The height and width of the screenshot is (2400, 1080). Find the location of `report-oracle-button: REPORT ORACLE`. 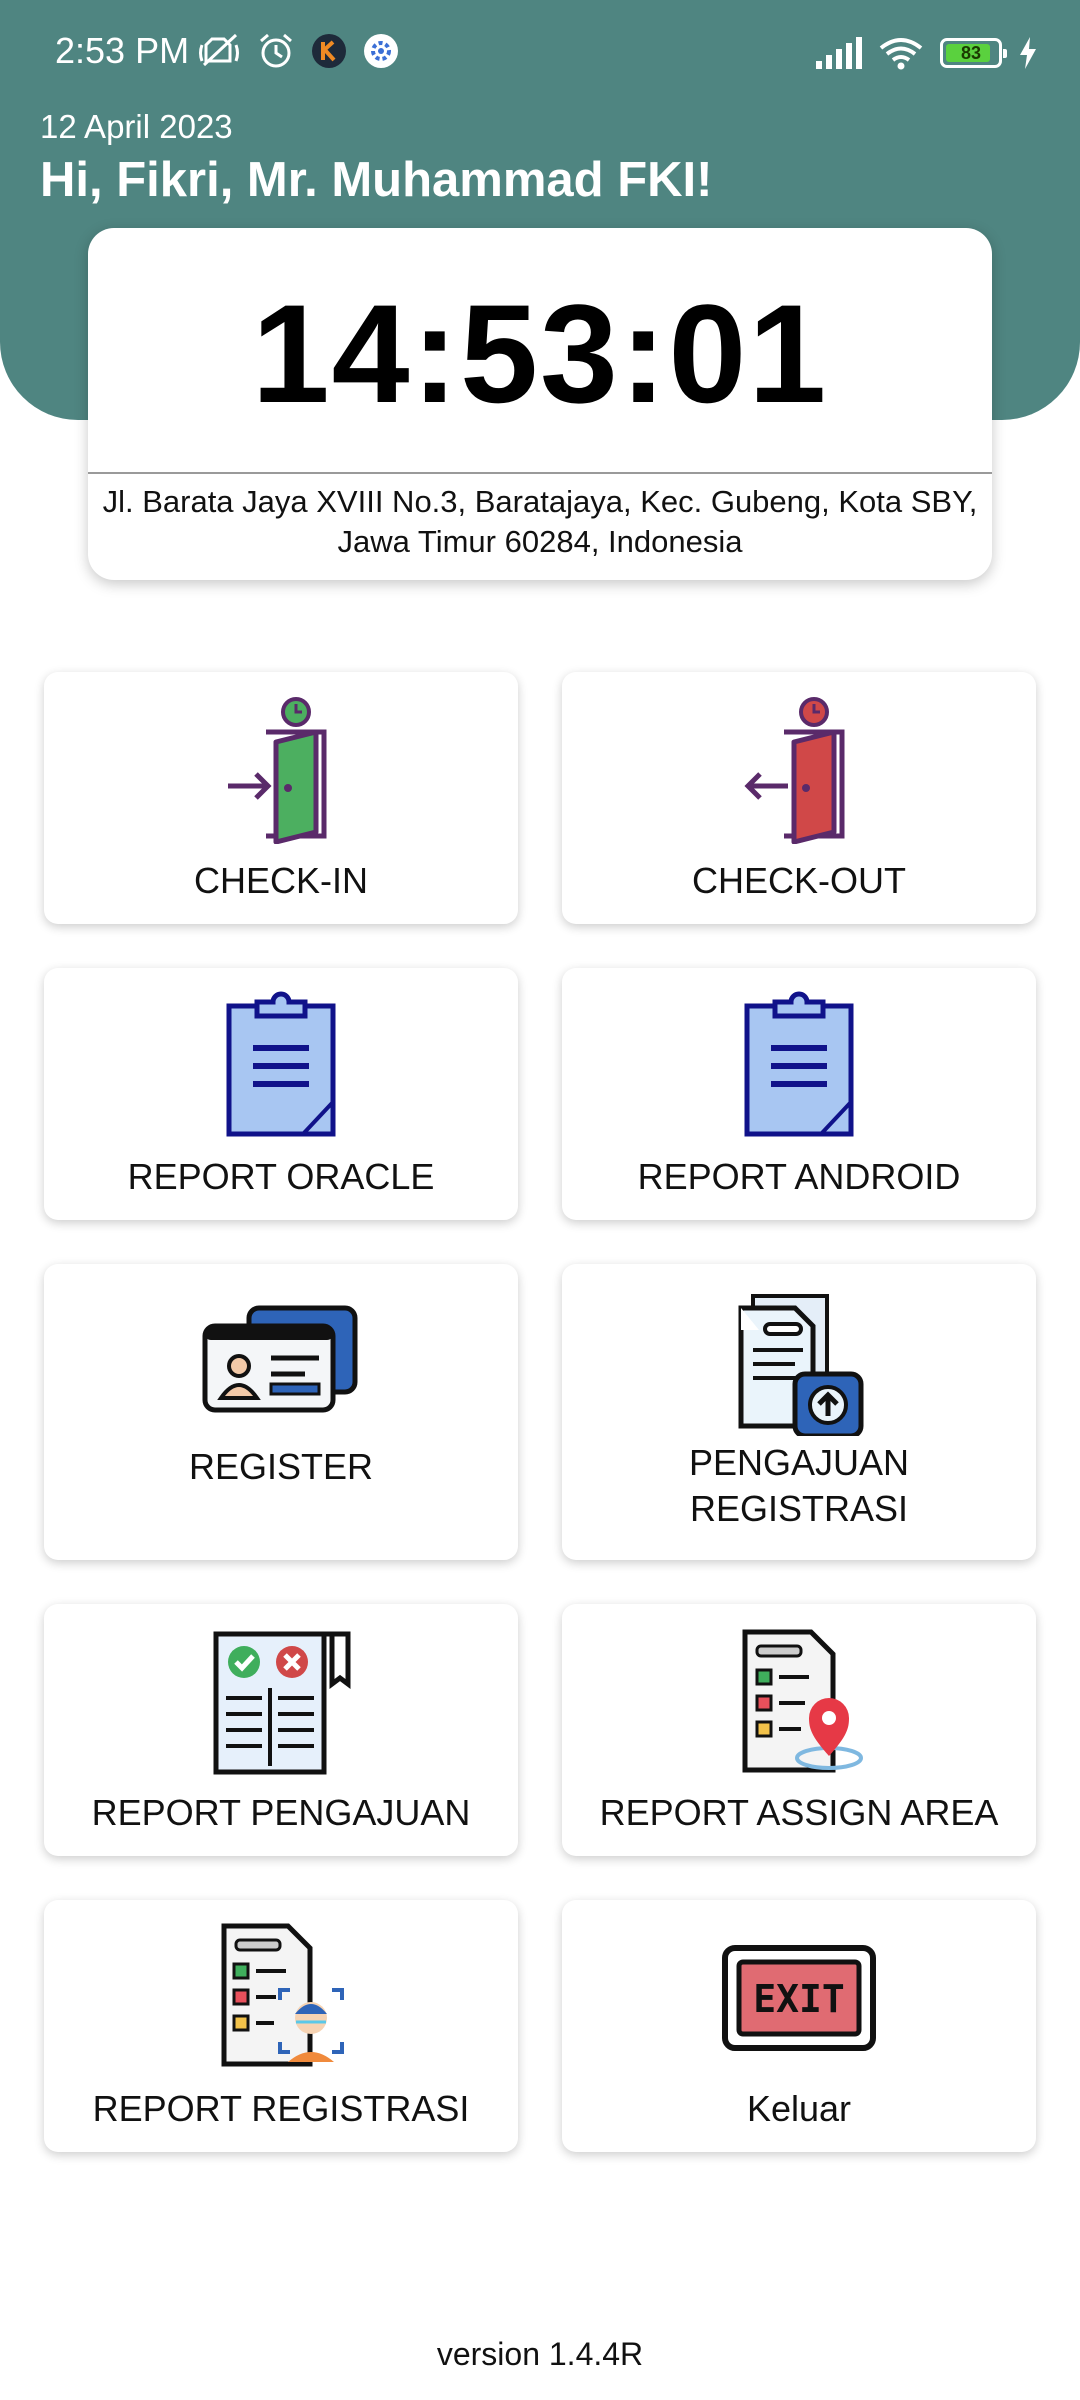

report-oracle-button: REPORT ORACLE is located at coordinates (281, 1094).